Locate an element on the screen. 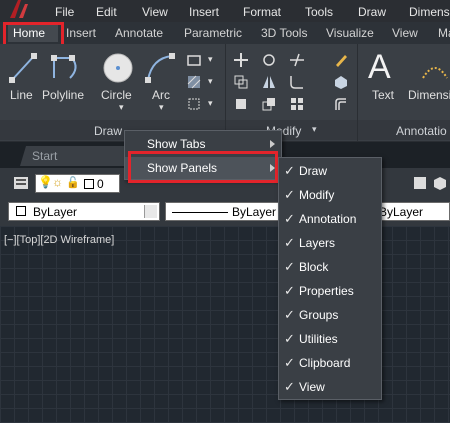 The width and height of the screenshot is (450, 423). linetype-value: ByLayer is located at coordinates (254, 212).